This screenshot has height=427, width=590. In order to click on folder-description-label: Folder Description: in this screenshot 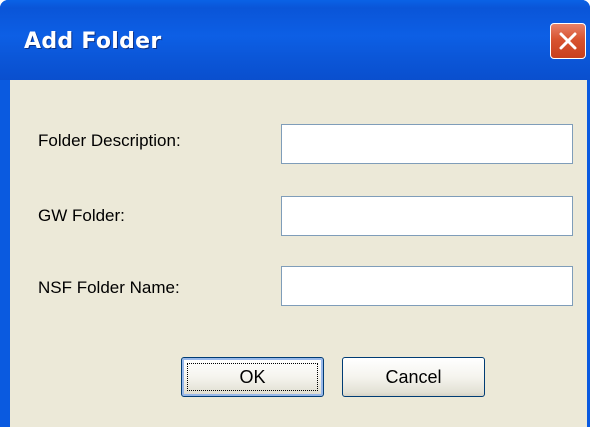, I will do `click(109, 140)`.